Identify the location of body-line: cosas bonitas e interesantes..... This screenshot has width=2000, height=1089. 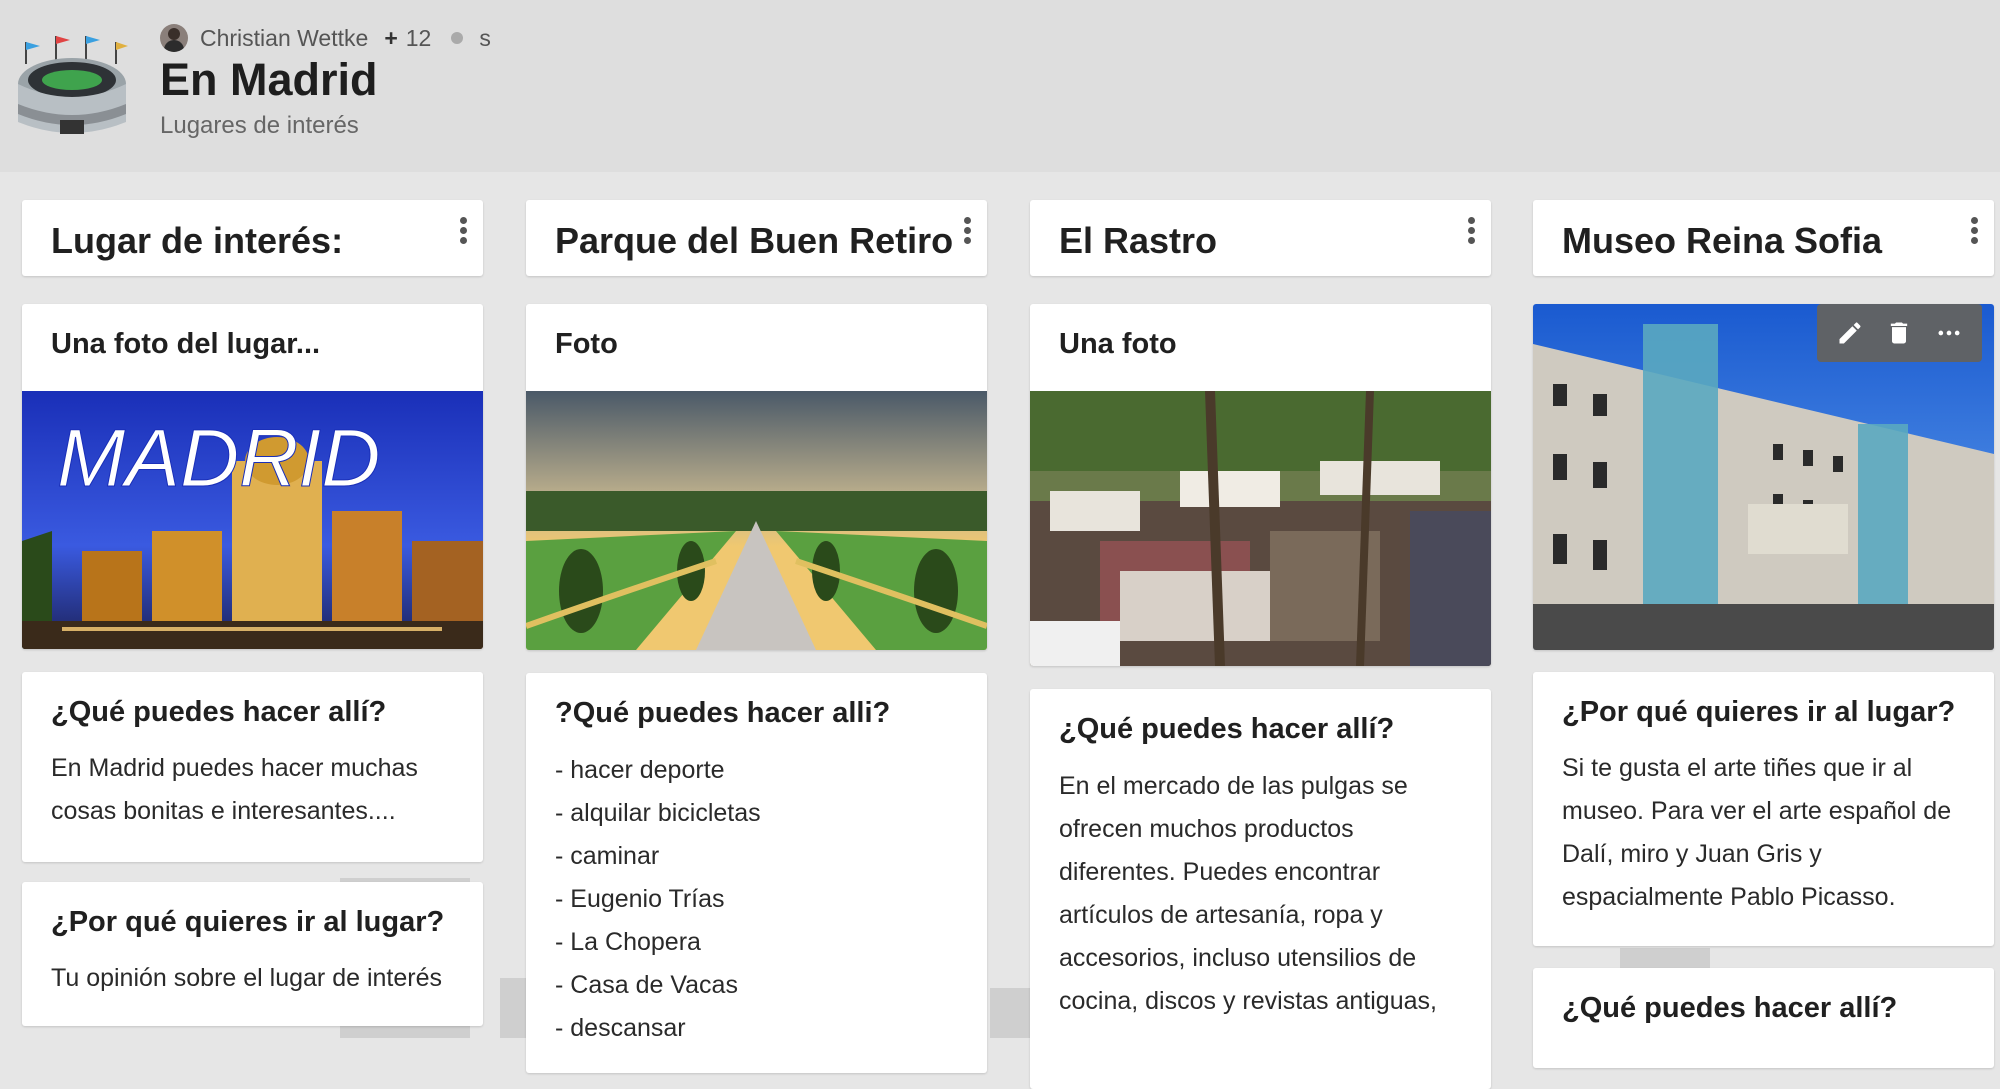
(223, 811).